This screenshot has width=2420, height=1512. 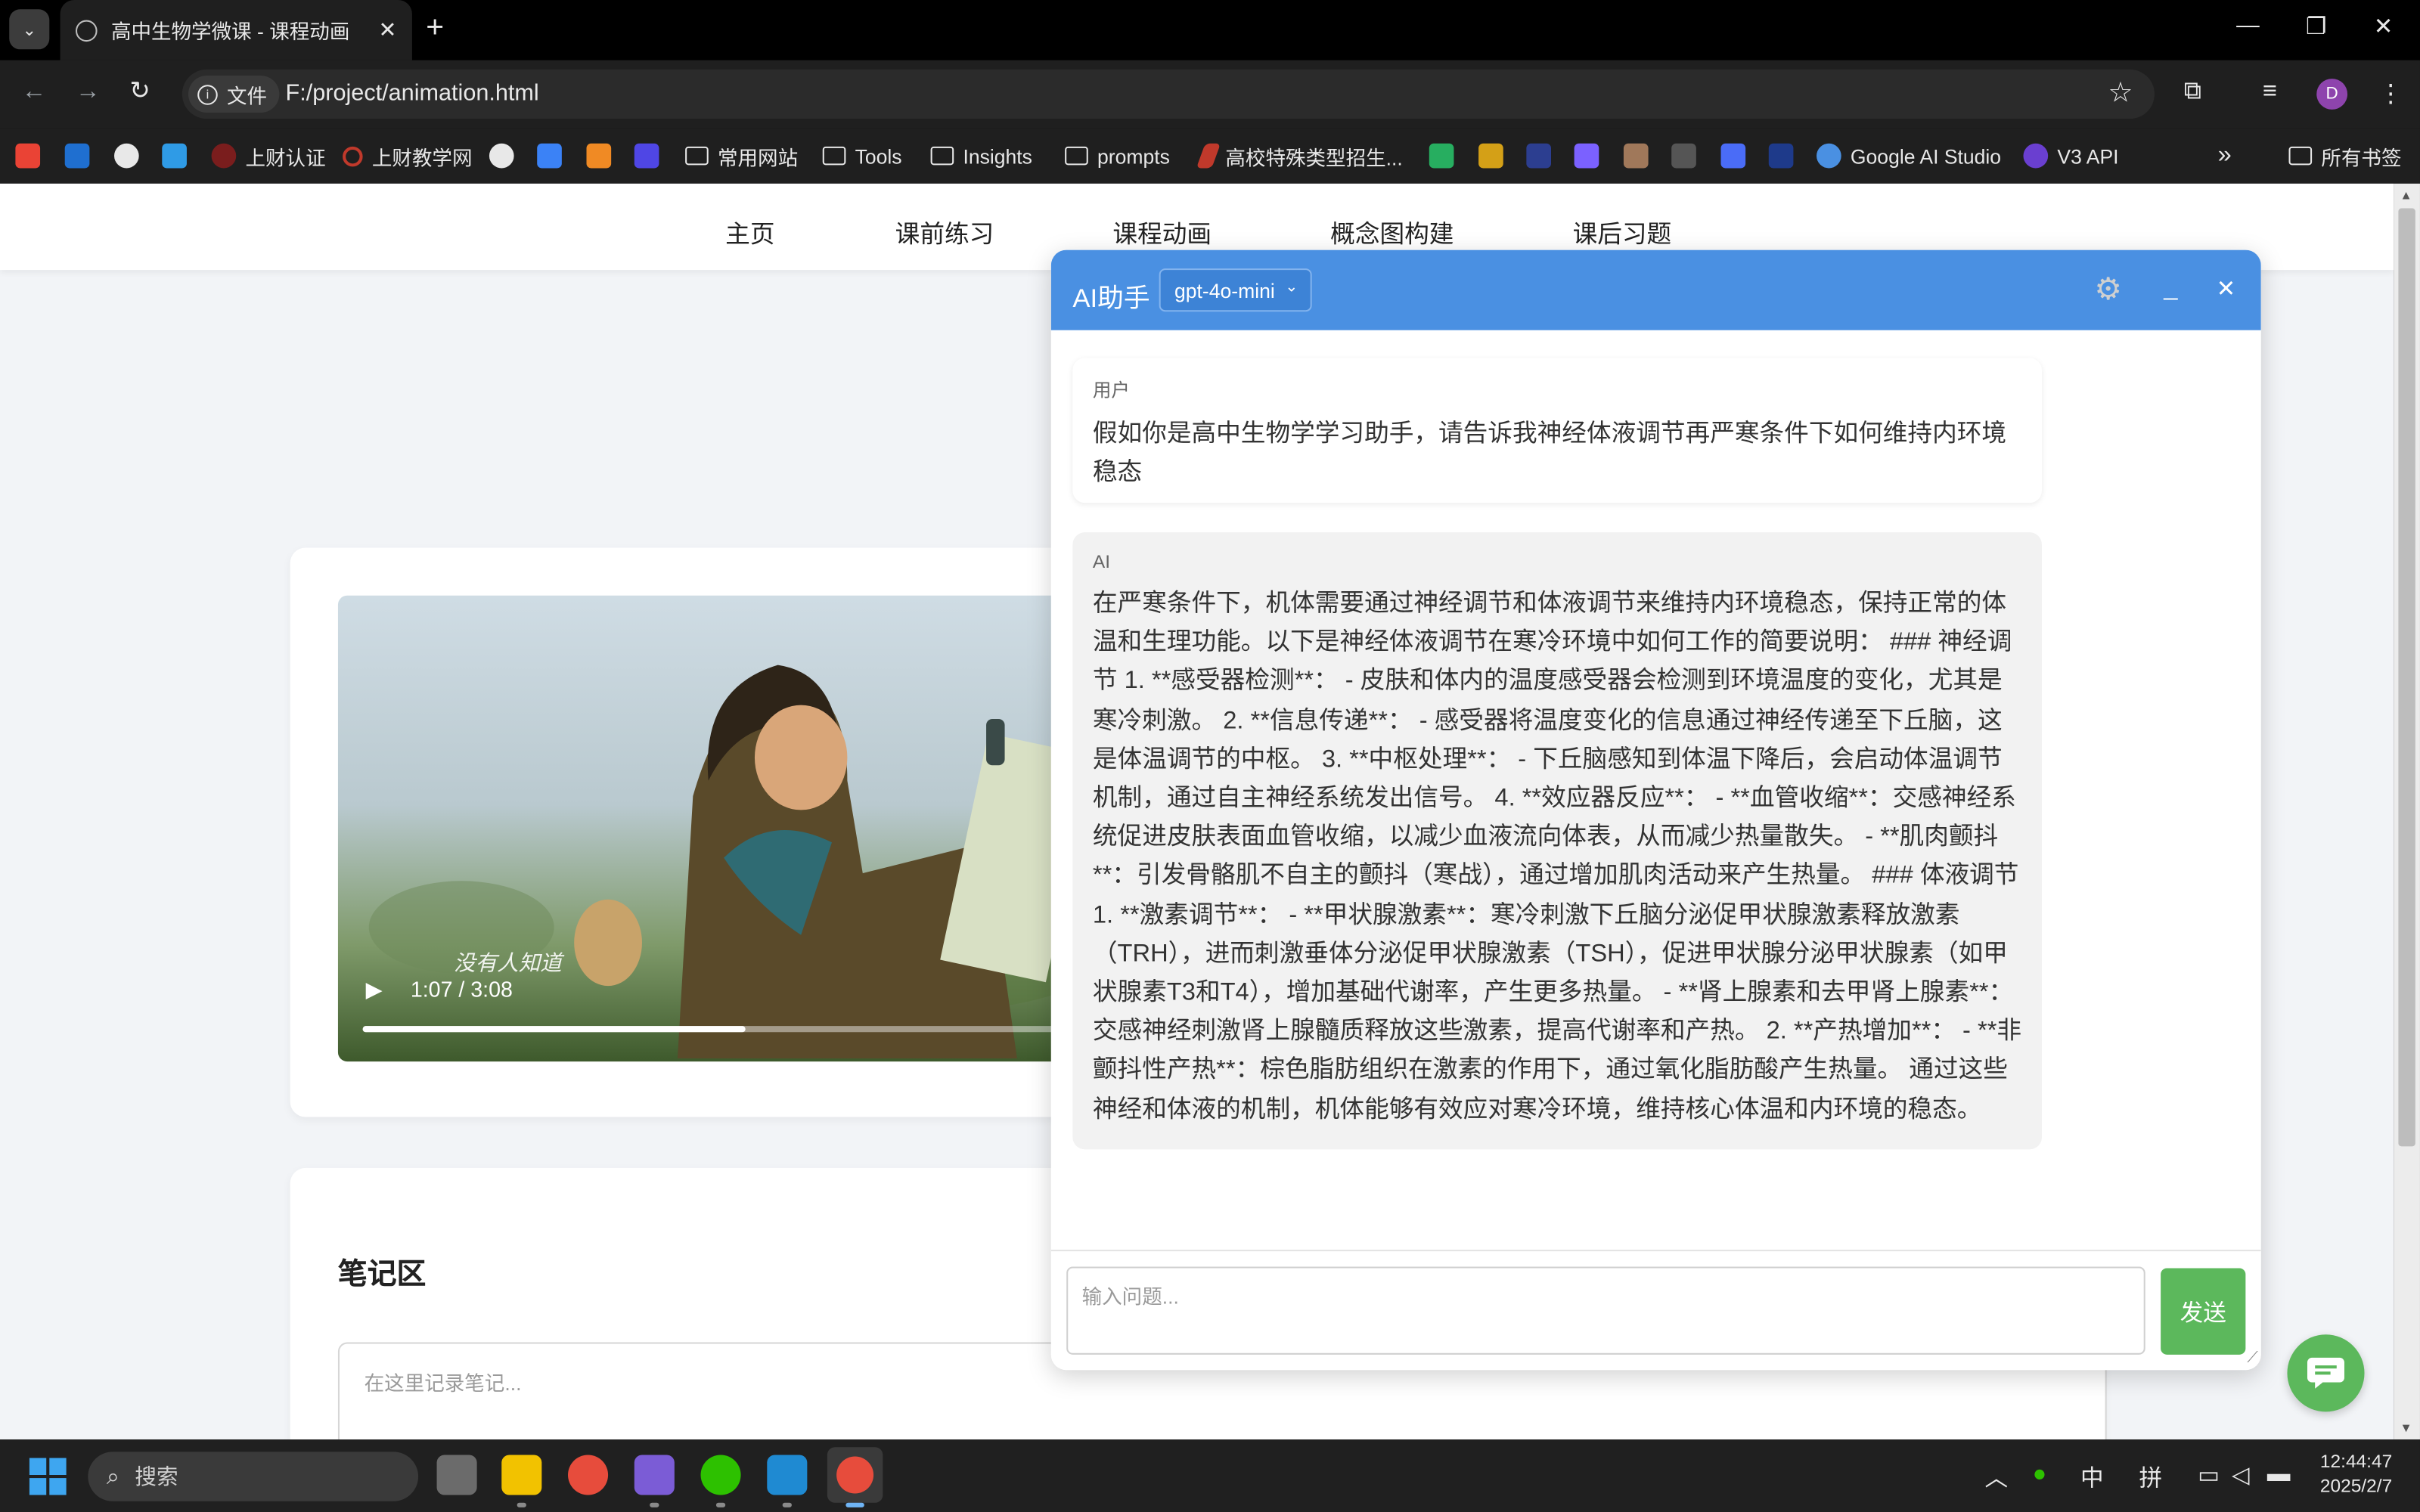 I want to click on extensions-icon: ⧉, so click(x=2192, y=93).